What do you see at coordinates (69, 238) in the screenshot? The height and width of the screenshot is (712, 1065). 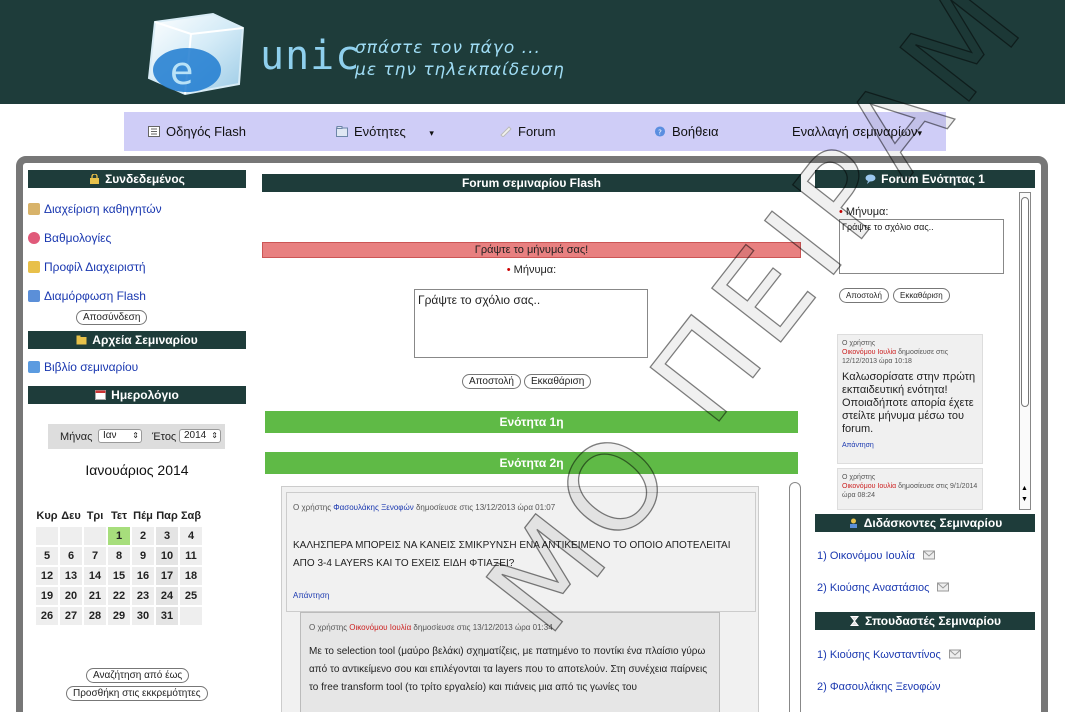 I see `sidebar-link-grades: Βαθμολογίες` at bounding box center [69, 238].